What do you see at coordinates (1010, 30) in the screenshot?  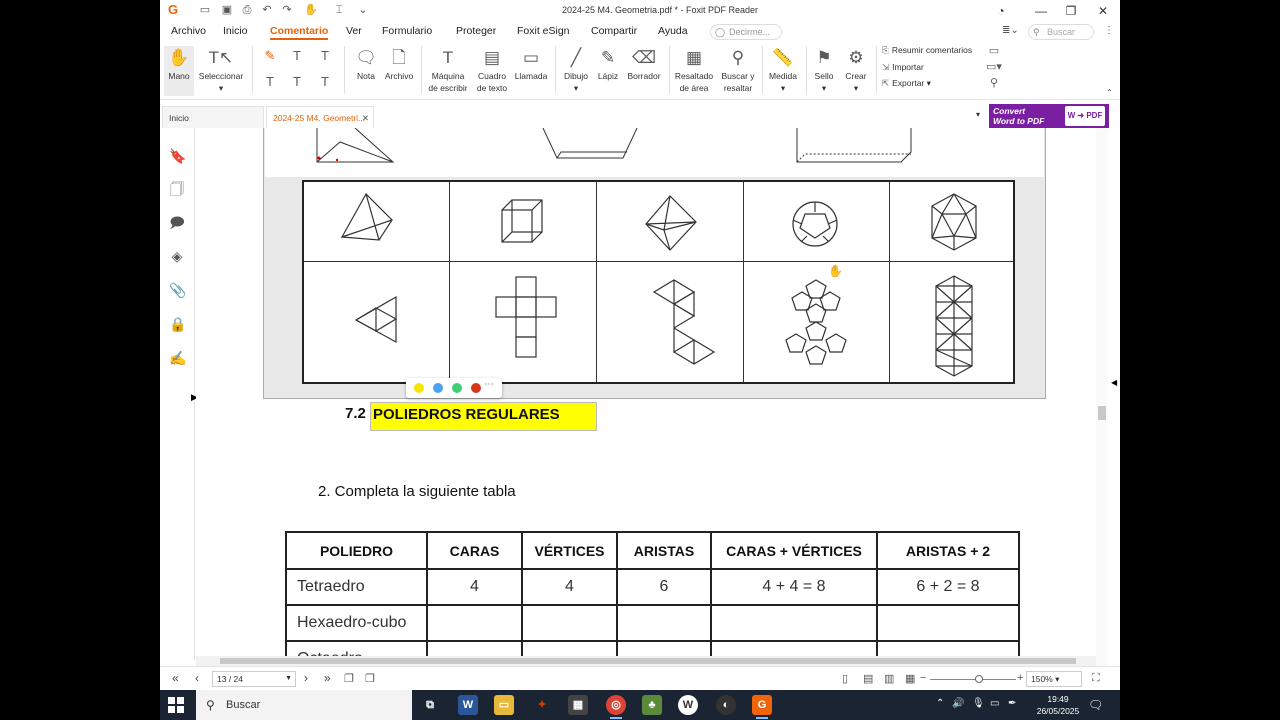 I see `search-options-icon: ≣⌄` at bounding box center [1010, 30].